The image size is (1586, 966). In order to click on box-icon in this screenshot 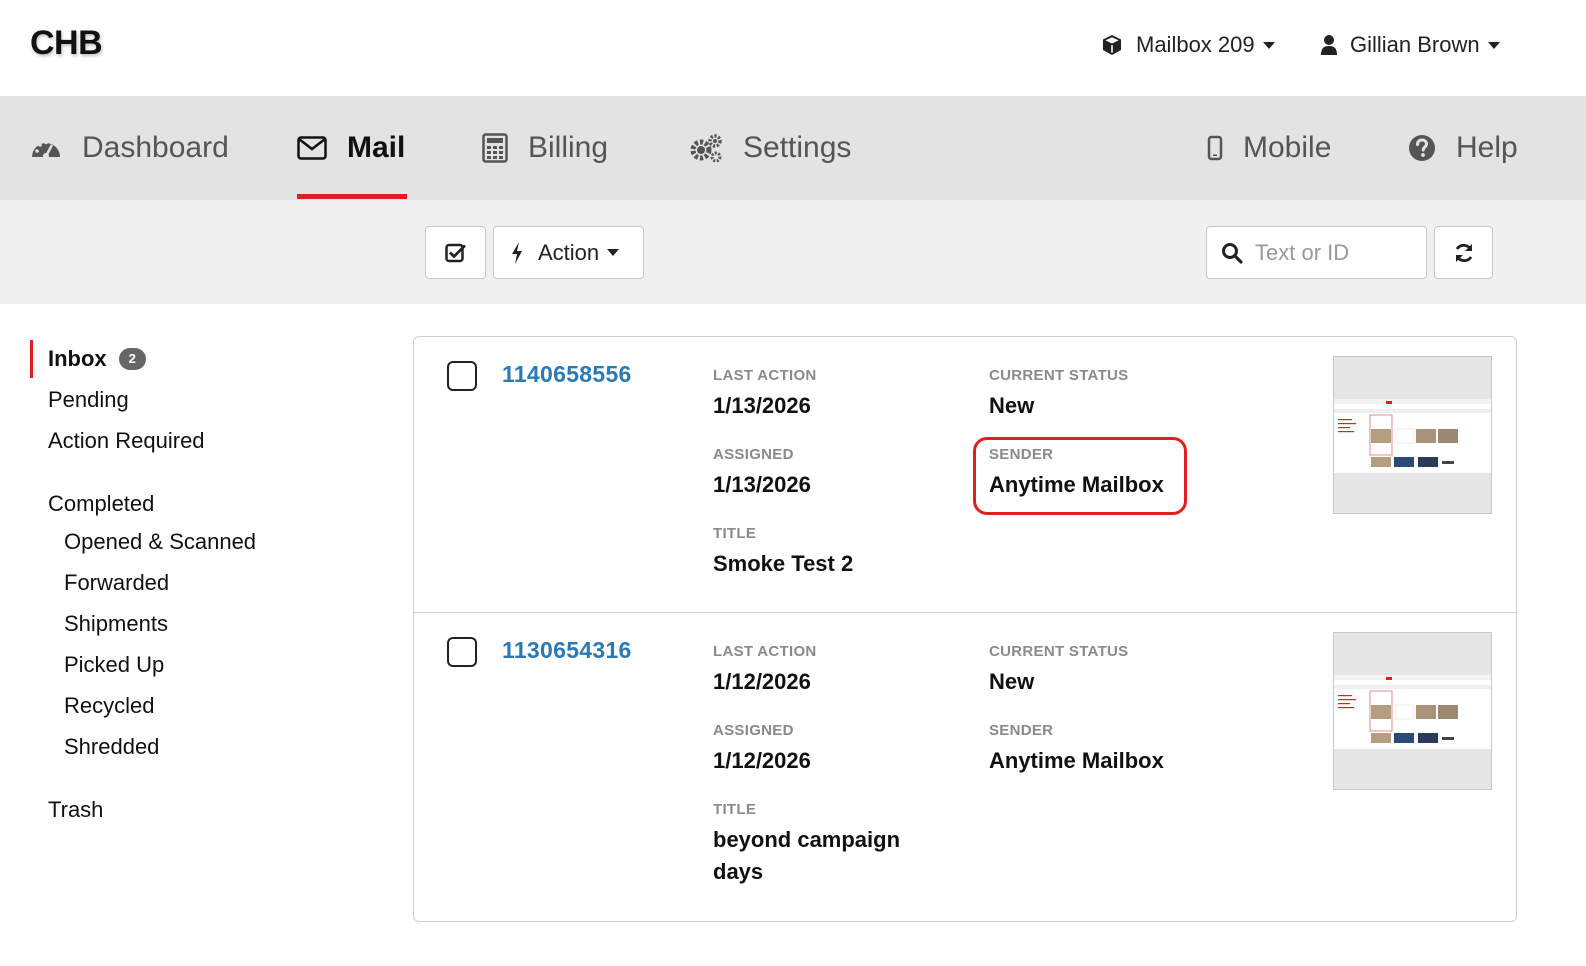, I will do `click(1112, 45)`.